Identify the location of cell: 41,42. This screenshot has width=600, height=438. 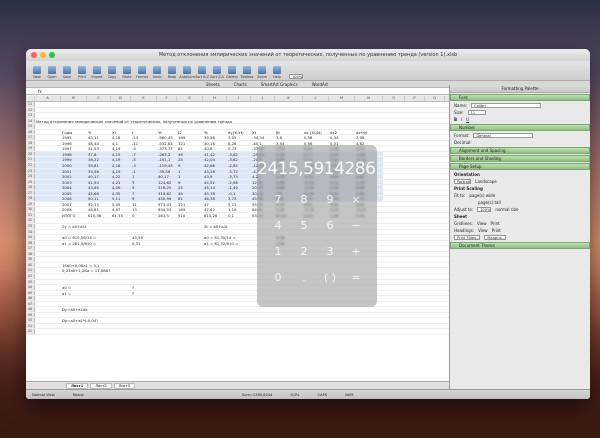
(215, 154).